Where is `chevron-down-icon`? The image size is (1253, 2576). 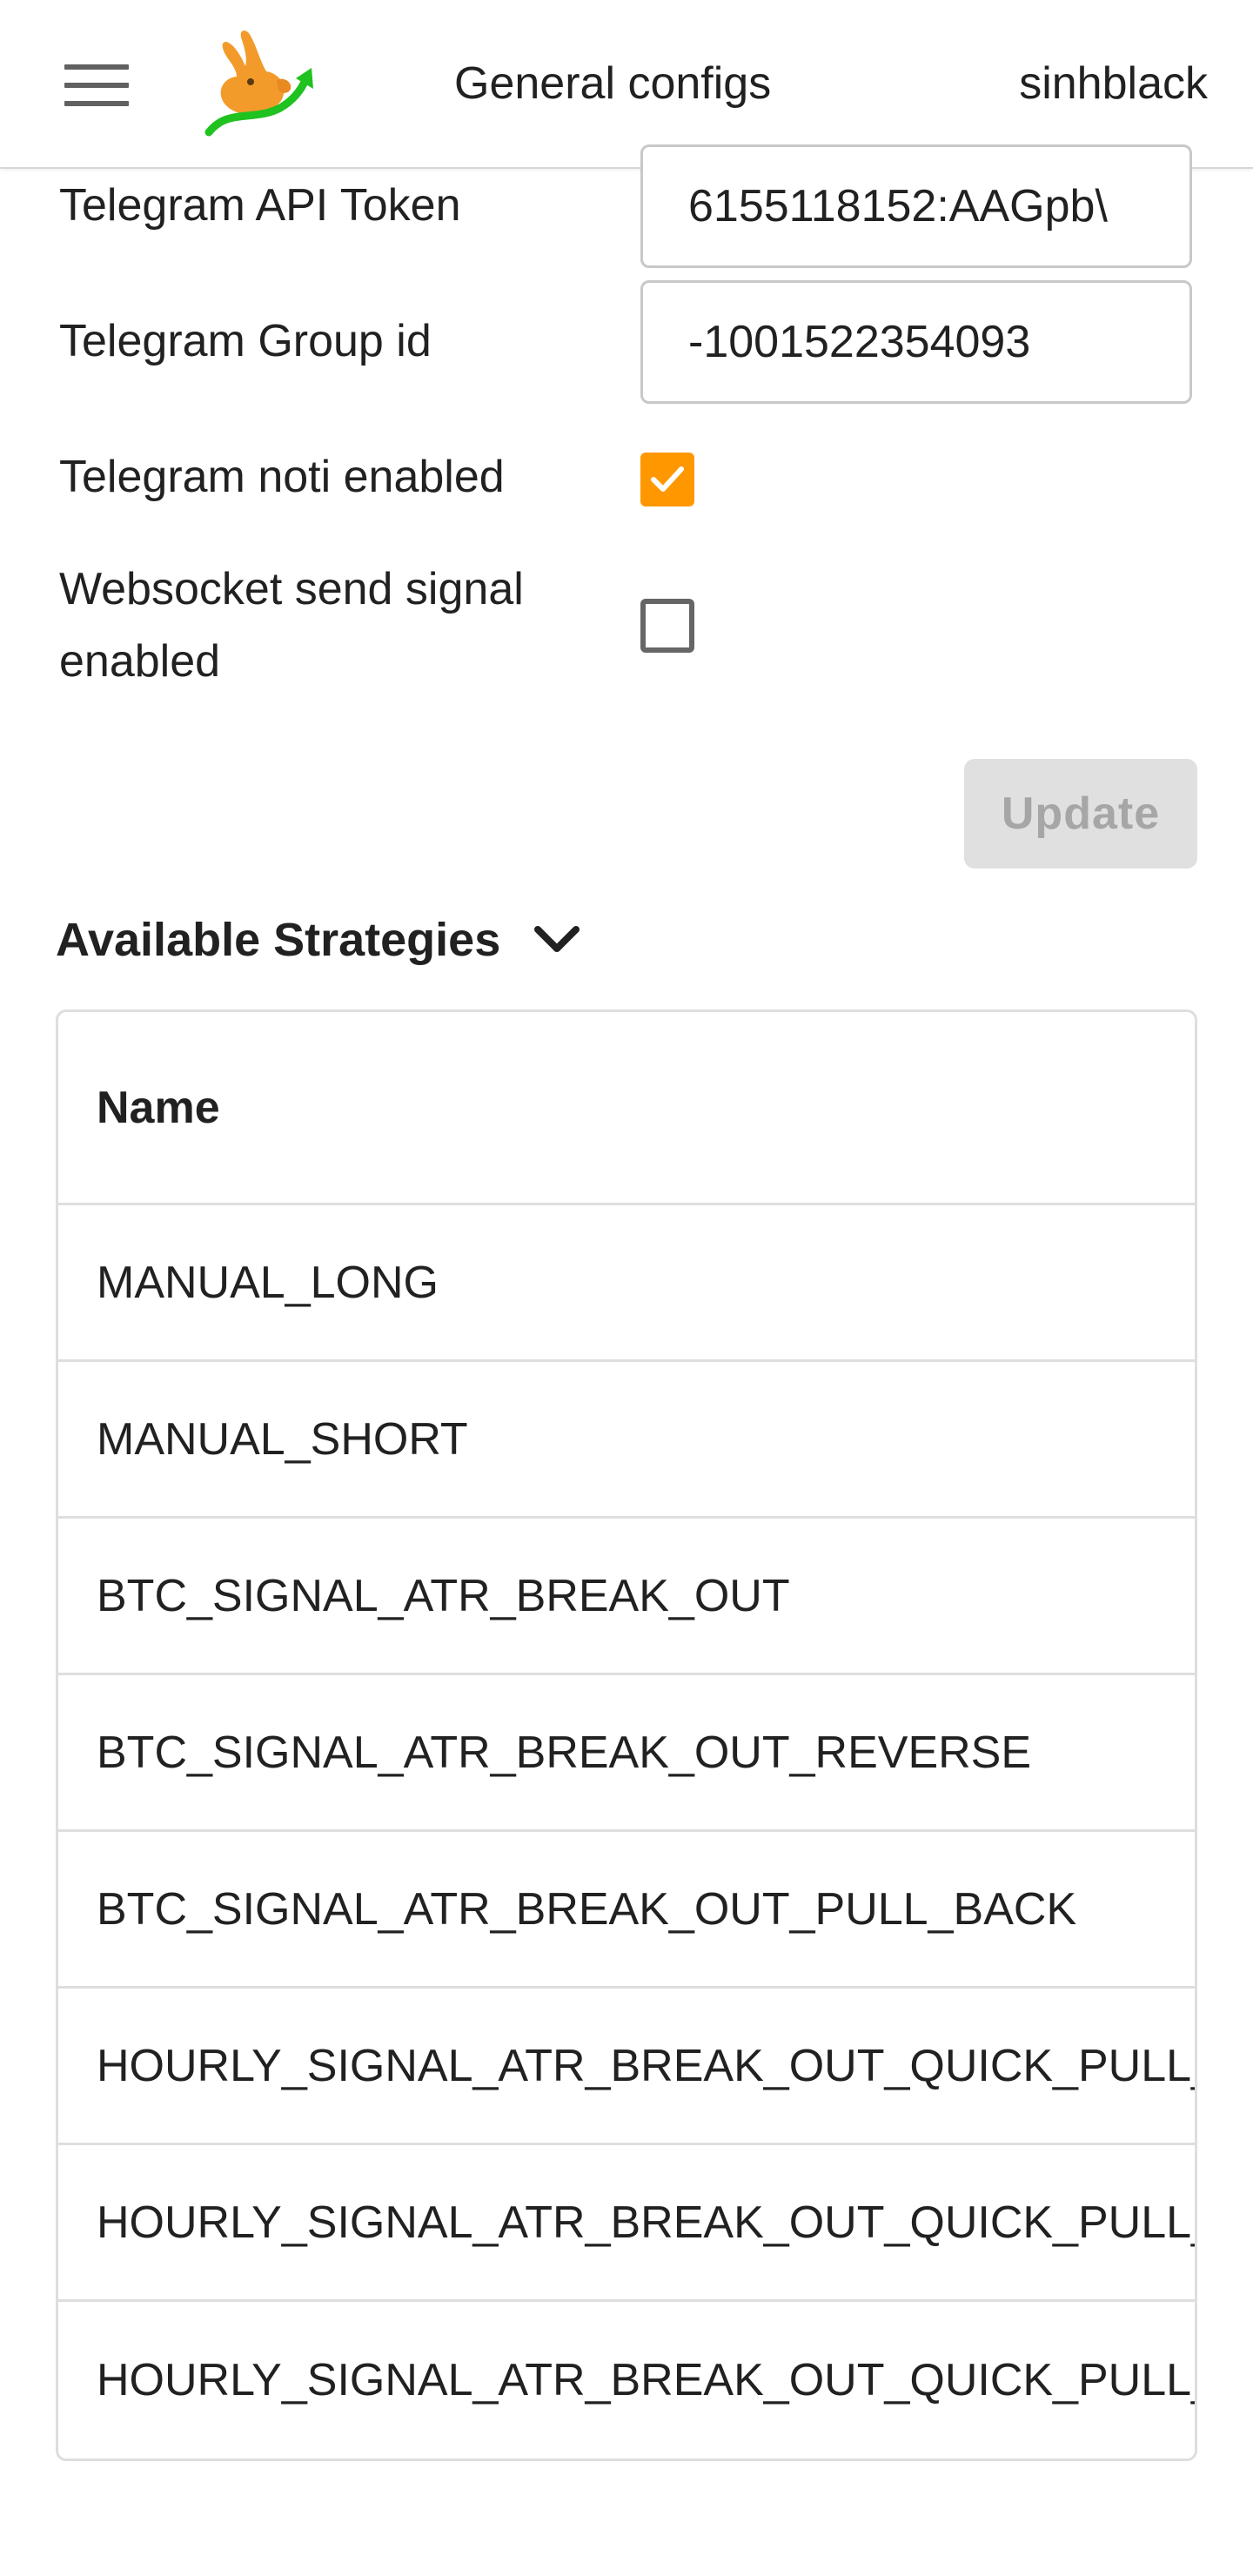 chevron-down-icon is located at coordinates (557, 940).